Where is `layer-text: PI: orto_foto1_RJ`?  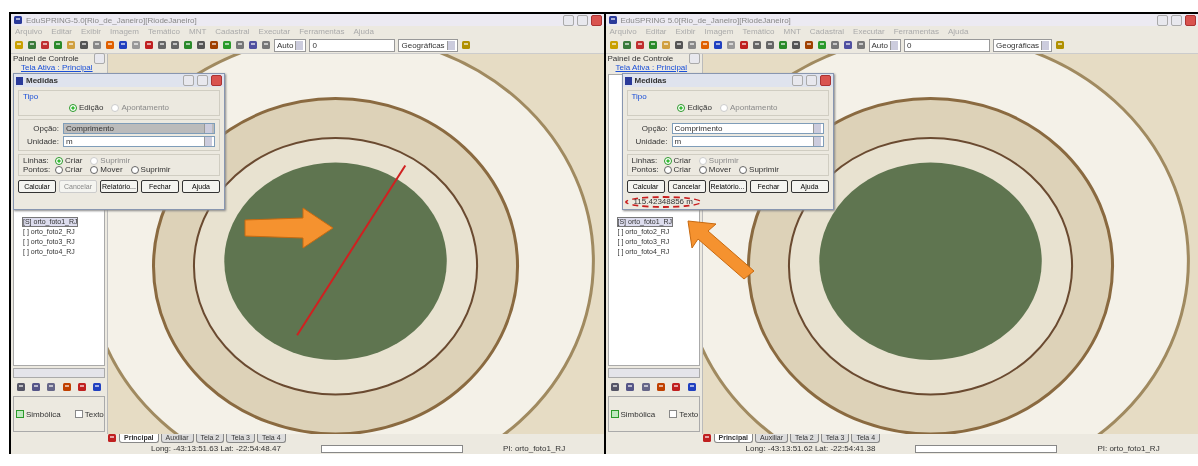
layer-text: PI: orto_foto1_RJ is located at coordinates (1128, 448).